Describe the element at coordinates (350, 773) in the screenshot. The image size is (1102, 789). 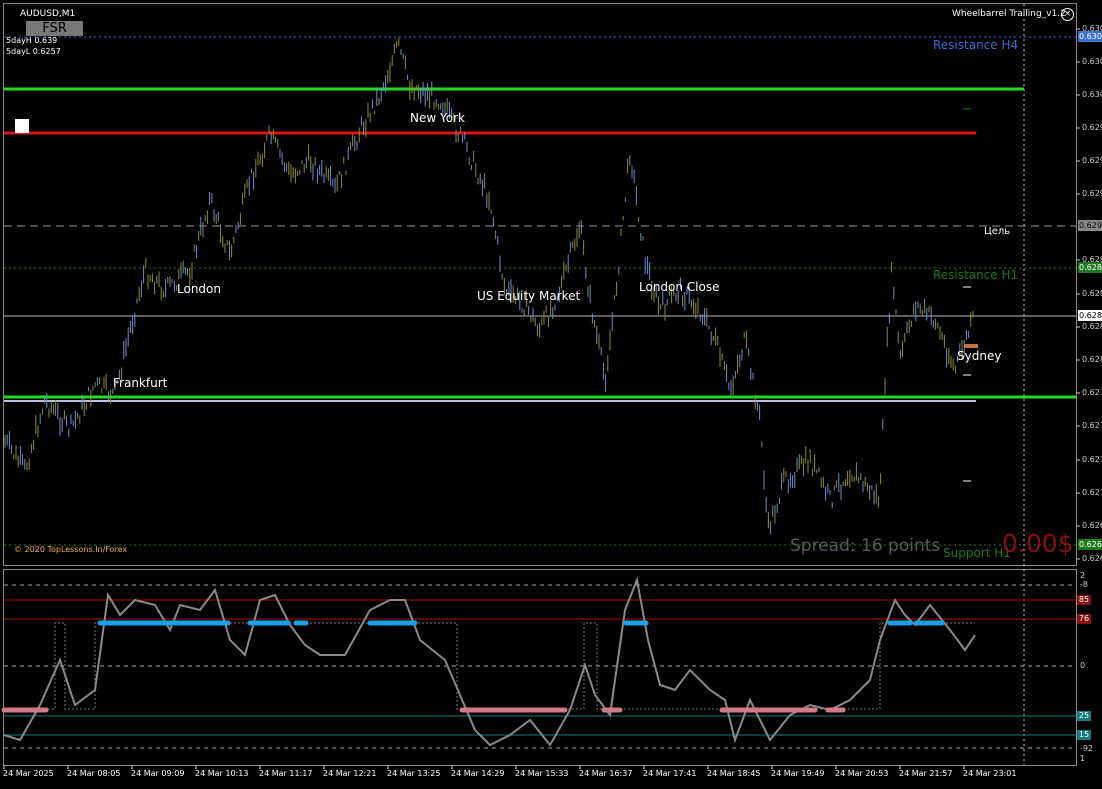
I see `time-label: 24 Mar 12:21` at that location.